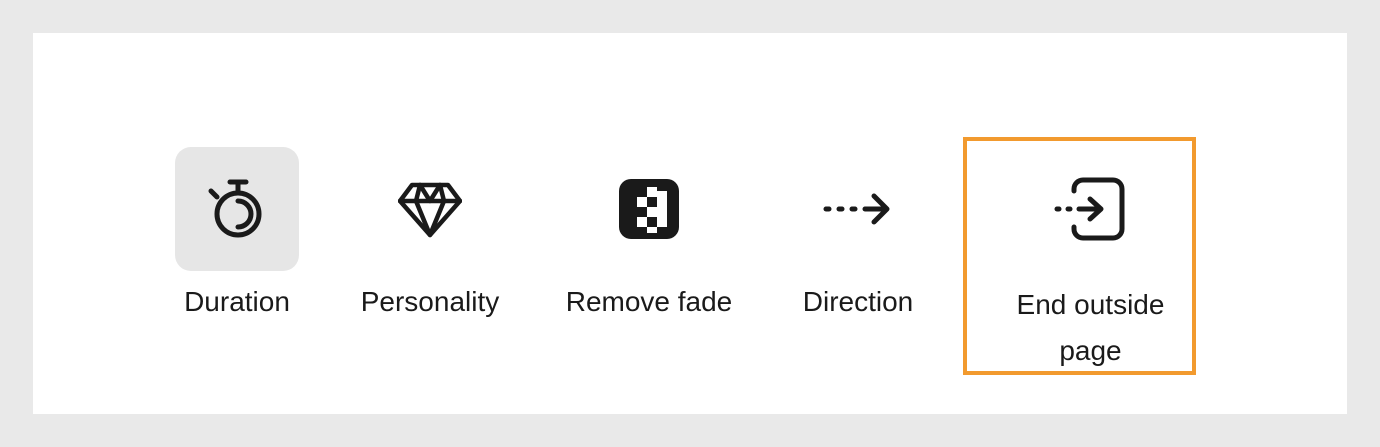  Describe the element at coordinates (1090, 350) in the screenshot. I see `label-line-2: page` at that location.